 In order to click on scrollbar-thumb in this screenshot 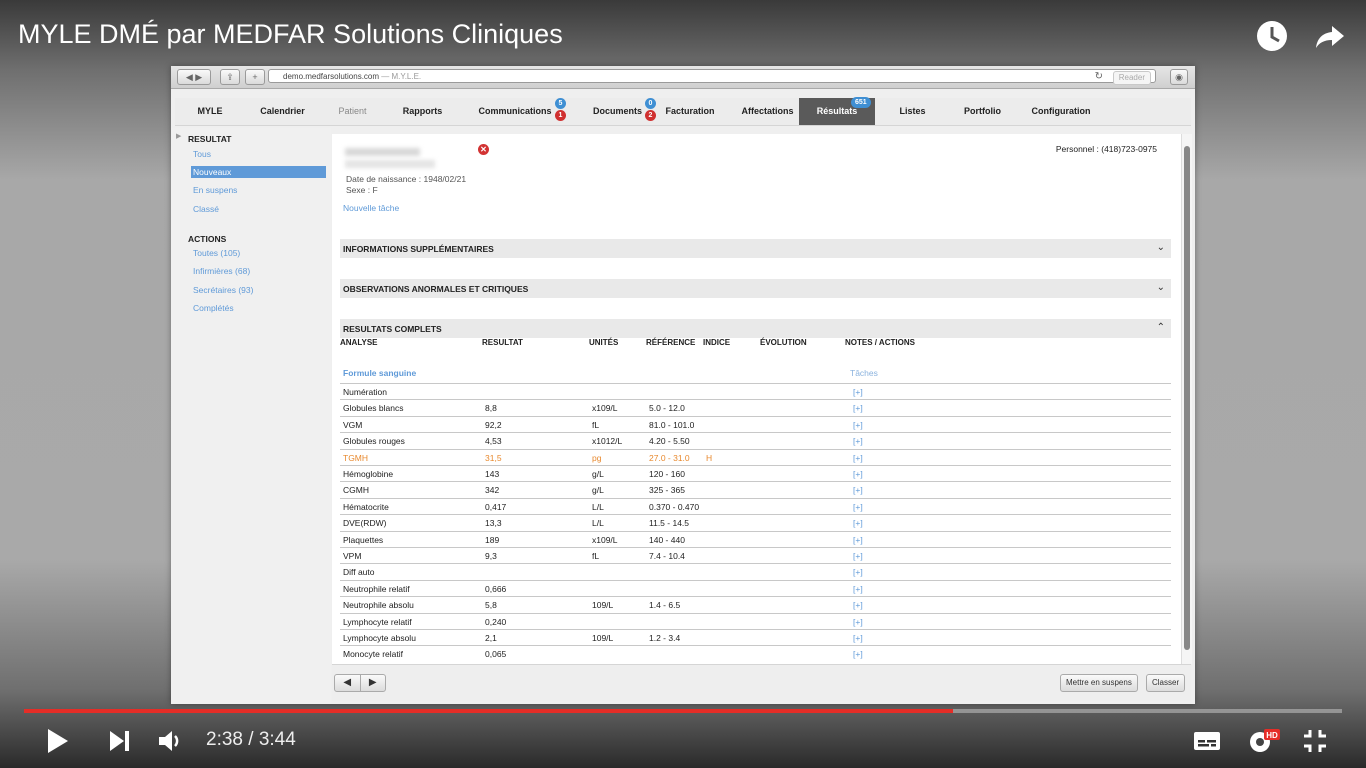, I will do `click(1187, 398)`.